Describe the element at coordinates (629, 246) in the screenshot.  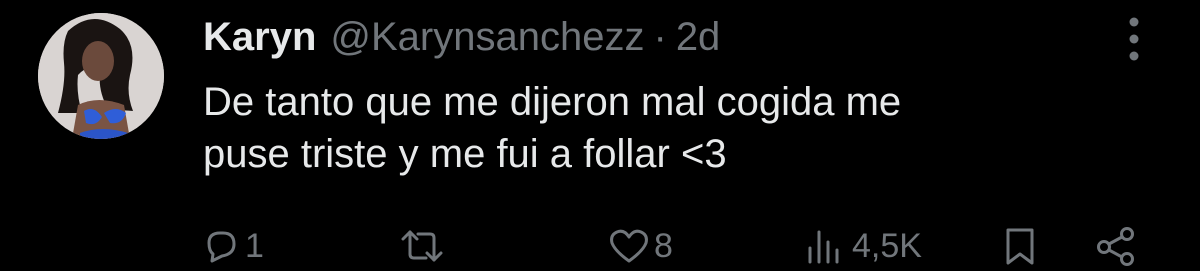
I see `like-icon` at that location.